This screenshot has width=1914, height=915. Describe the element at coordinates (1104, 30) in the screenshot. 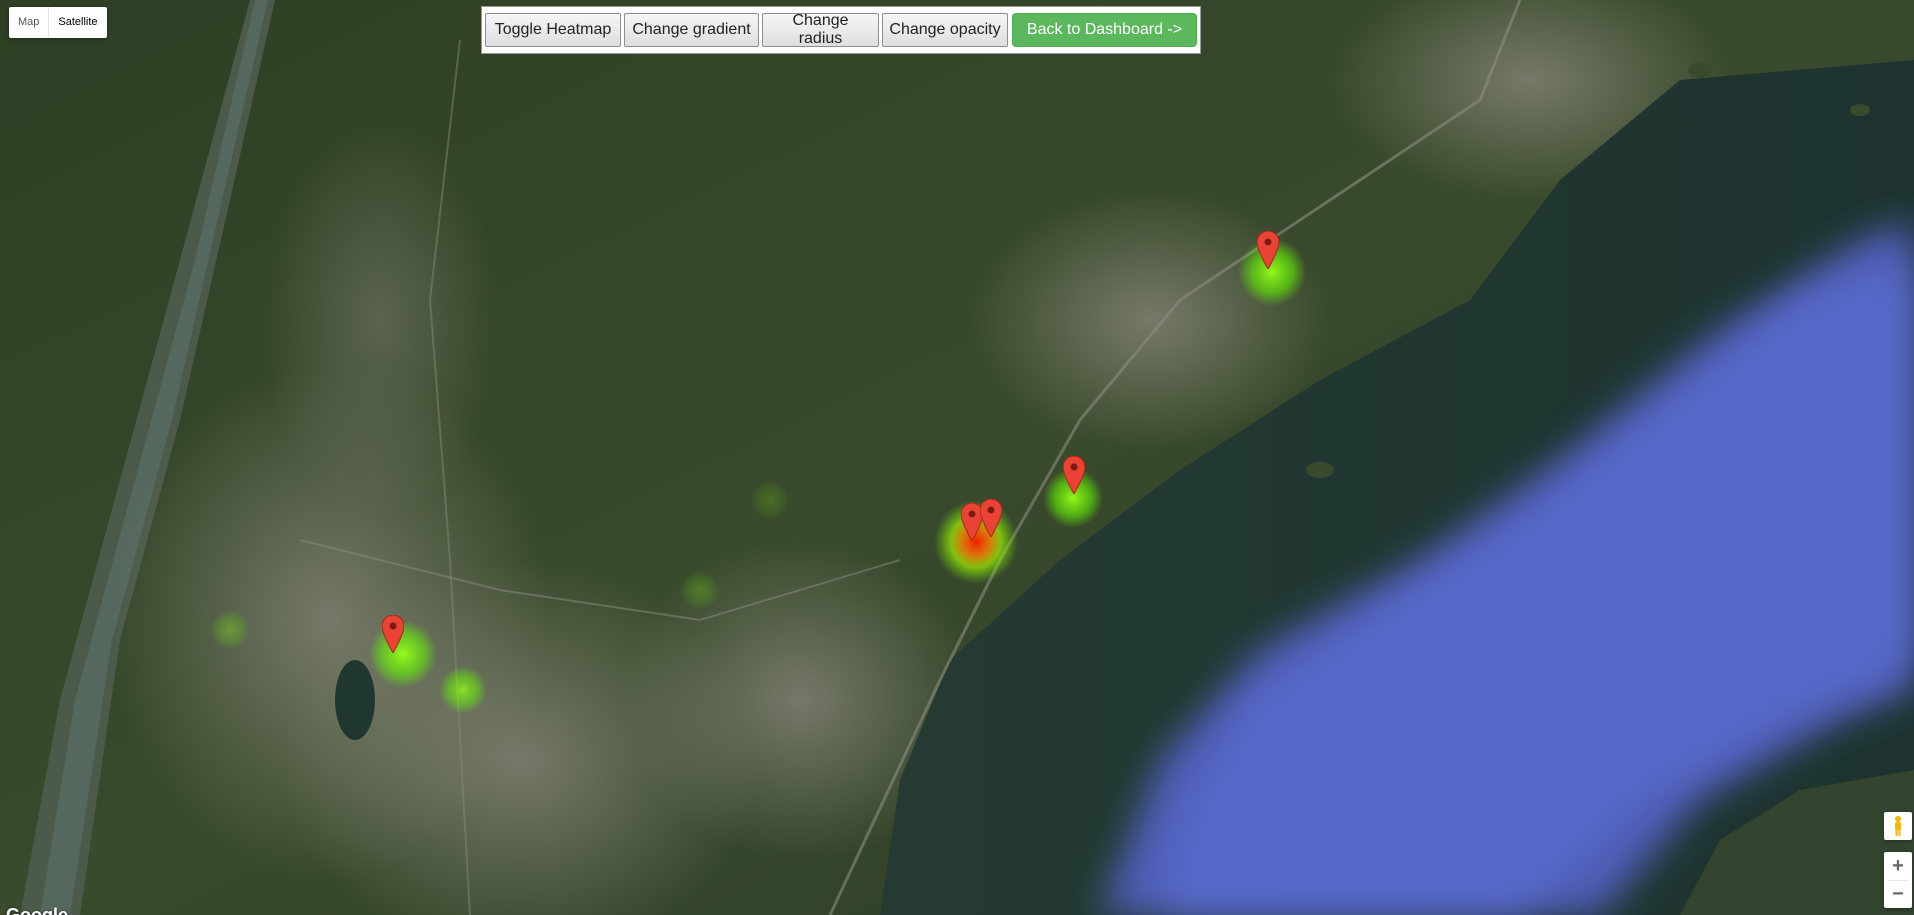

I see `back-to-dashboard-button: Back to Dashboard ->` at that location.